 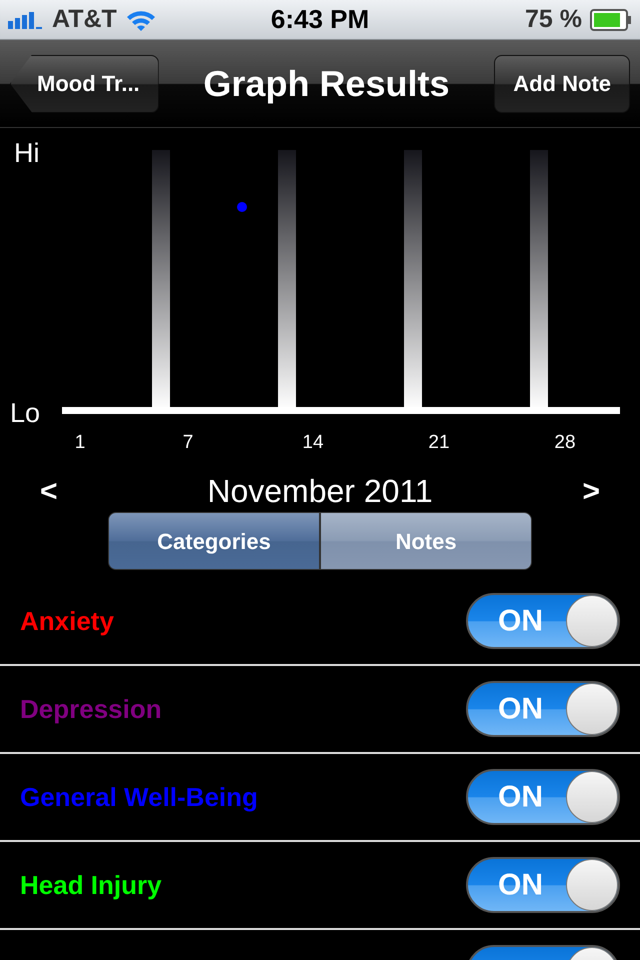 What do you see at coordinates (426, 541) in the screenshot?
I see `segment-tab: Notes` at bounding box center [426, 541].